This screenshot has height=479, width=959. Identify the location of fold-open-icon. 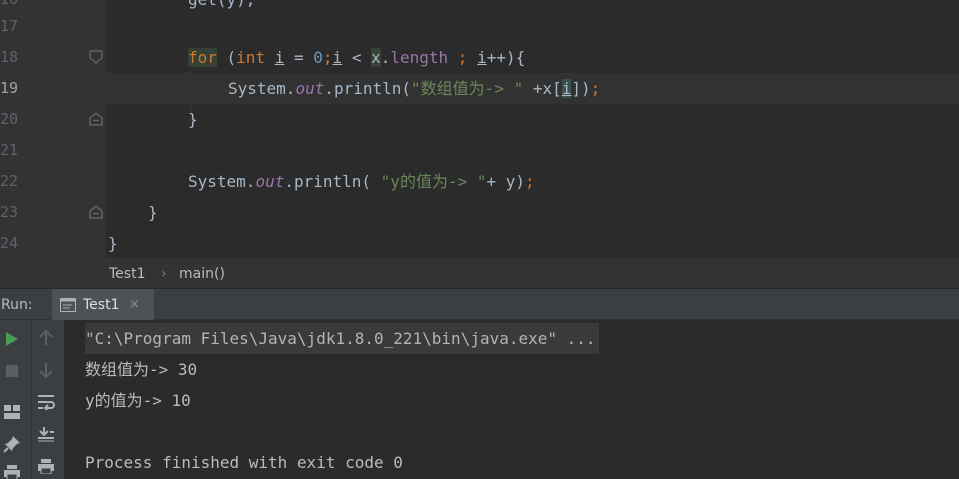
(96, 57).